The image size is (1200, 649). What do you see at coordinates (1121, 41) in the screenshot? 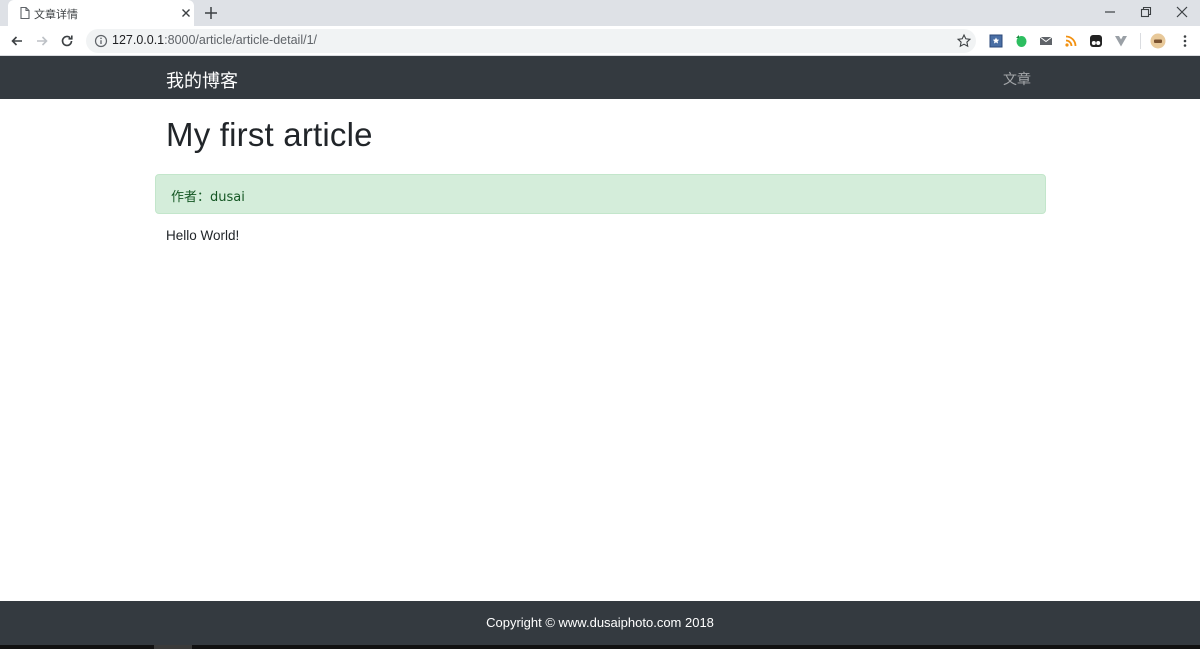
I see `vue-devtools-ext-icon` at bounding box center [1121, 41].